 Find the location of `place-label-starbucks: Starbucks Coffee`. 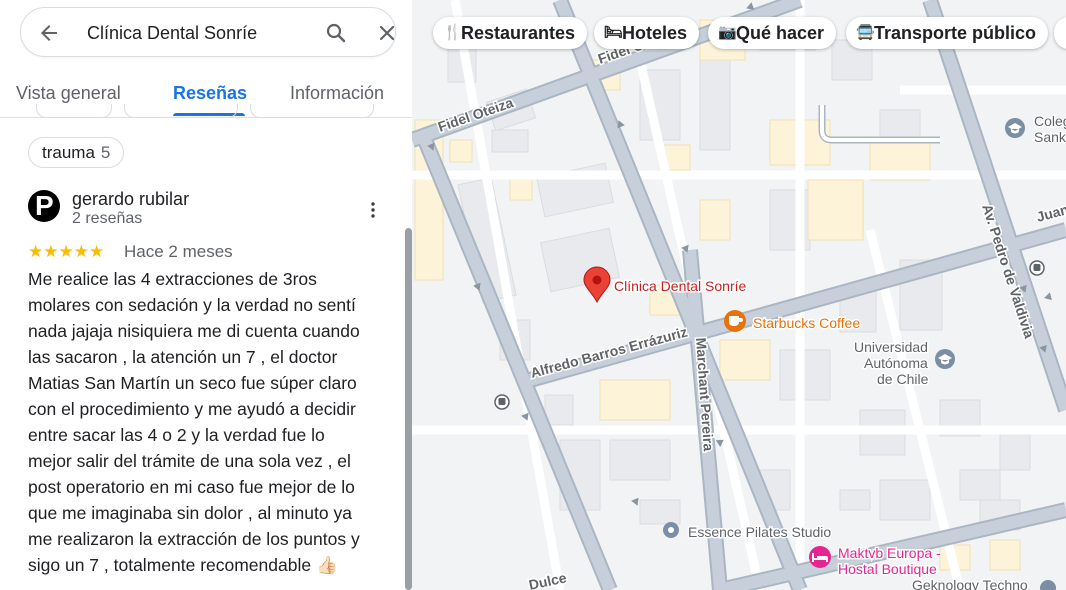

place-label-starbucks: Starbucks Coffee is located at coordinates (806, 323).